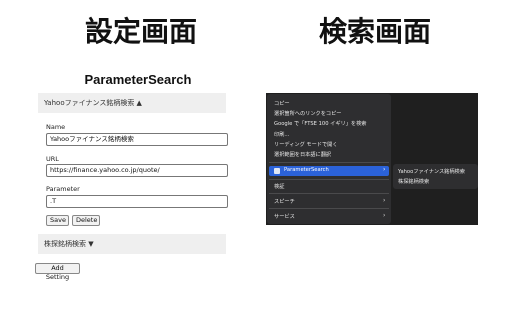 Image resolution: width=512 pixels, height=320 pixels. Describe the element at coordinates (431, 171) in the screenshot. I see `submenu-item-yahoo: Yahooファイナンス銘柄検索` at that location.